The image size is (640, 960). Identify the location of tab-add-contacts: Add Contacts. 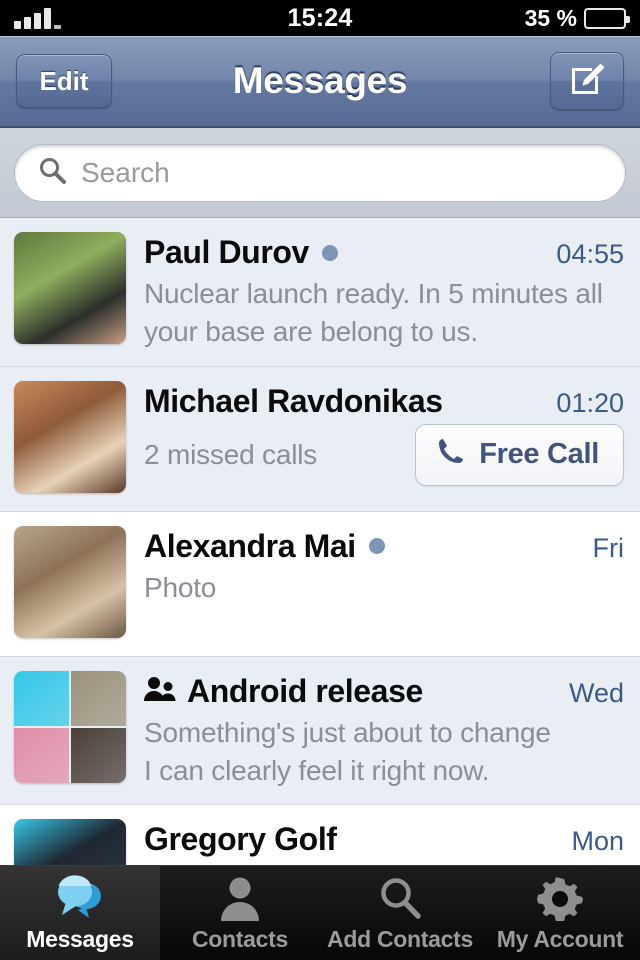
(400, 913).